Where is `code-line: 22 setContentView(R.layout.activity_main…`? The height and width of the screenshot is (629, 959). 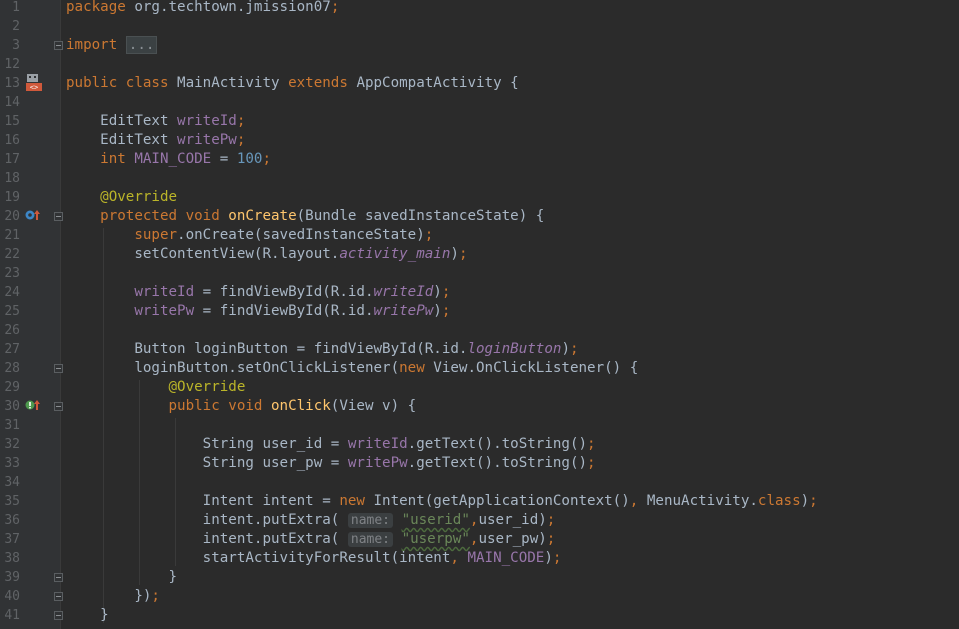 code-line: 22 setContentView(R.layout.activity_main… is located at coordinates (479, 254).